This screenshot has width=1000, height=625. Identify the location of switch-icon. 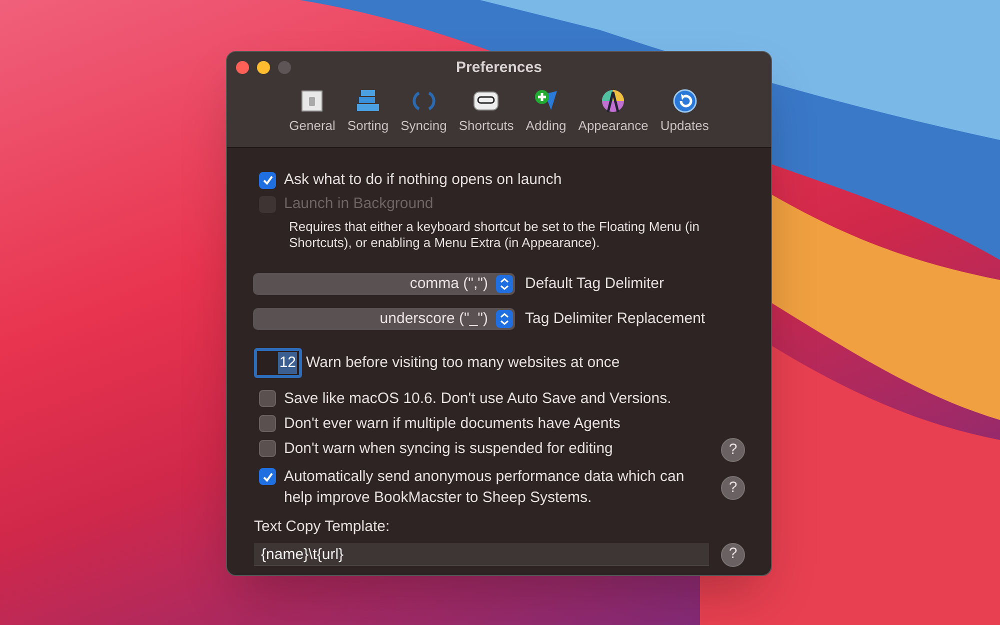
(312, 101).